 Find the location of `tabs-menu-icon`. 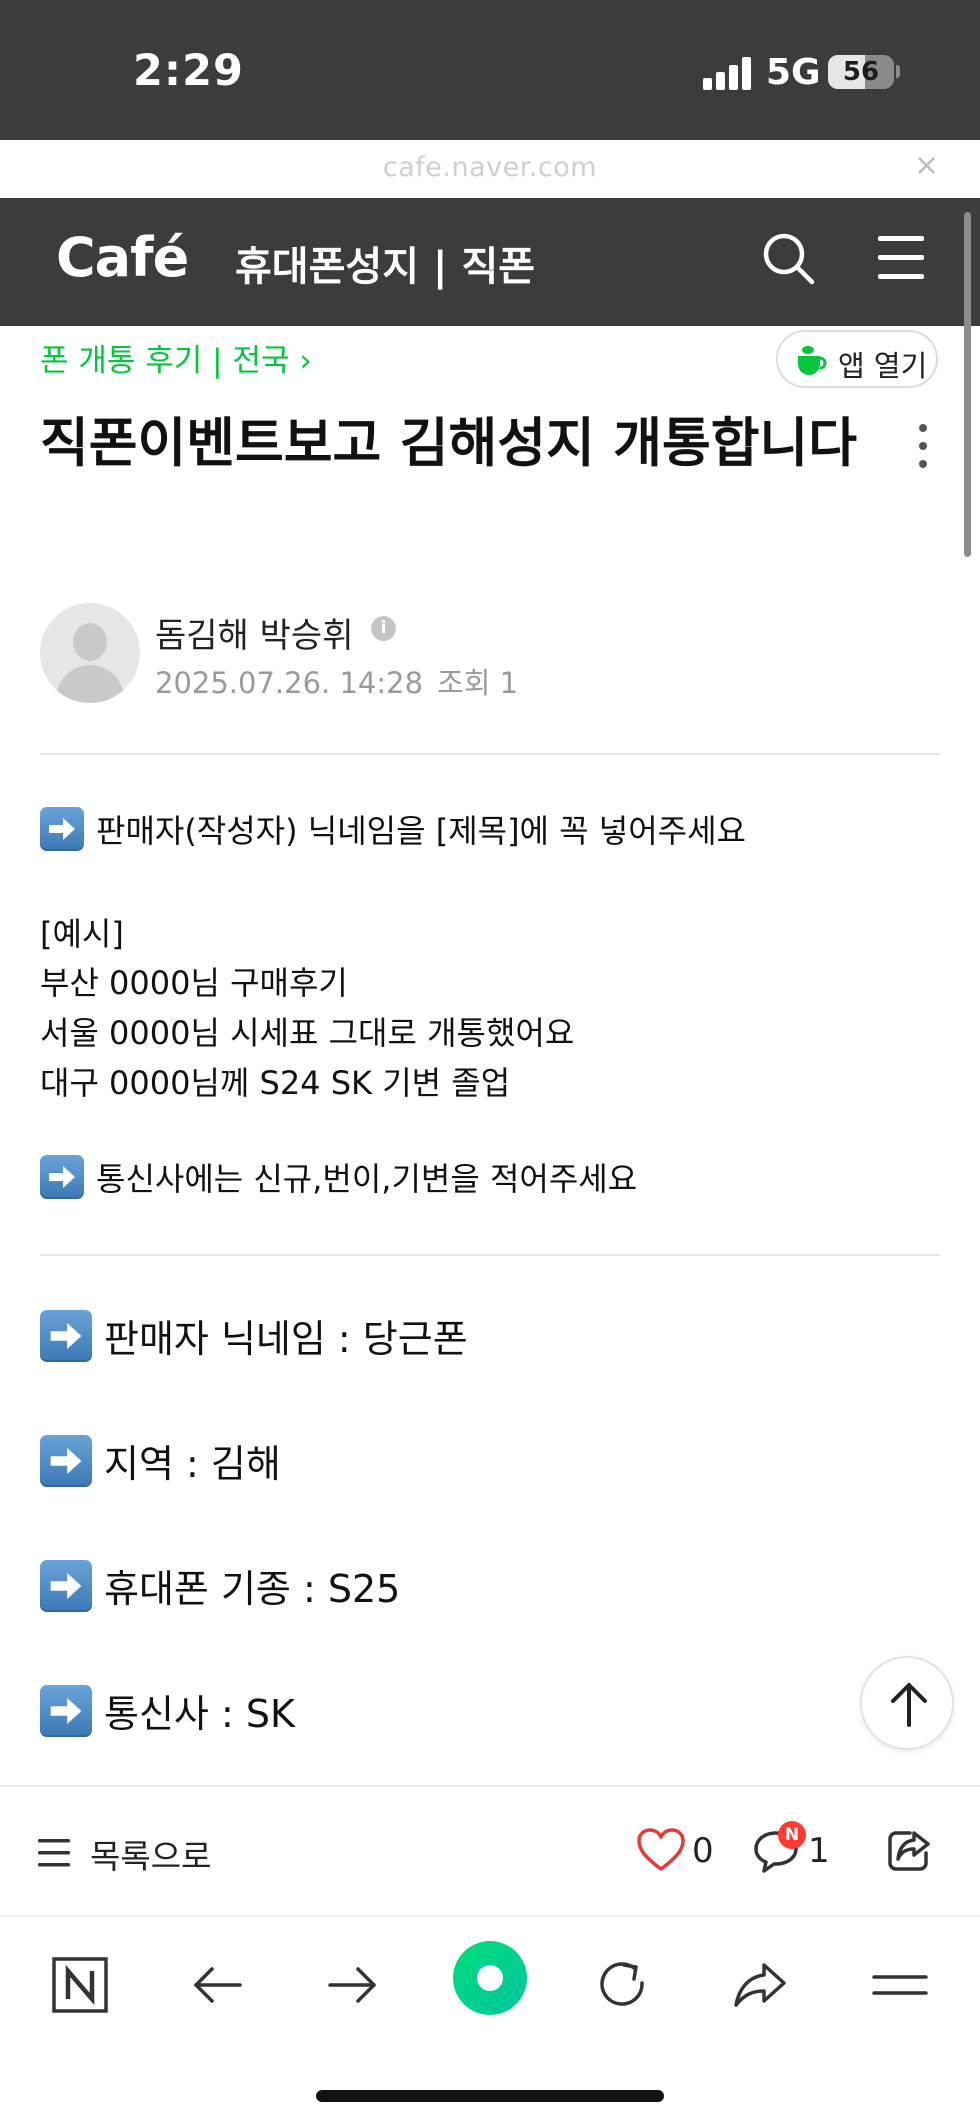

tabs-menu-icon is located at coordinates (900, 1985).